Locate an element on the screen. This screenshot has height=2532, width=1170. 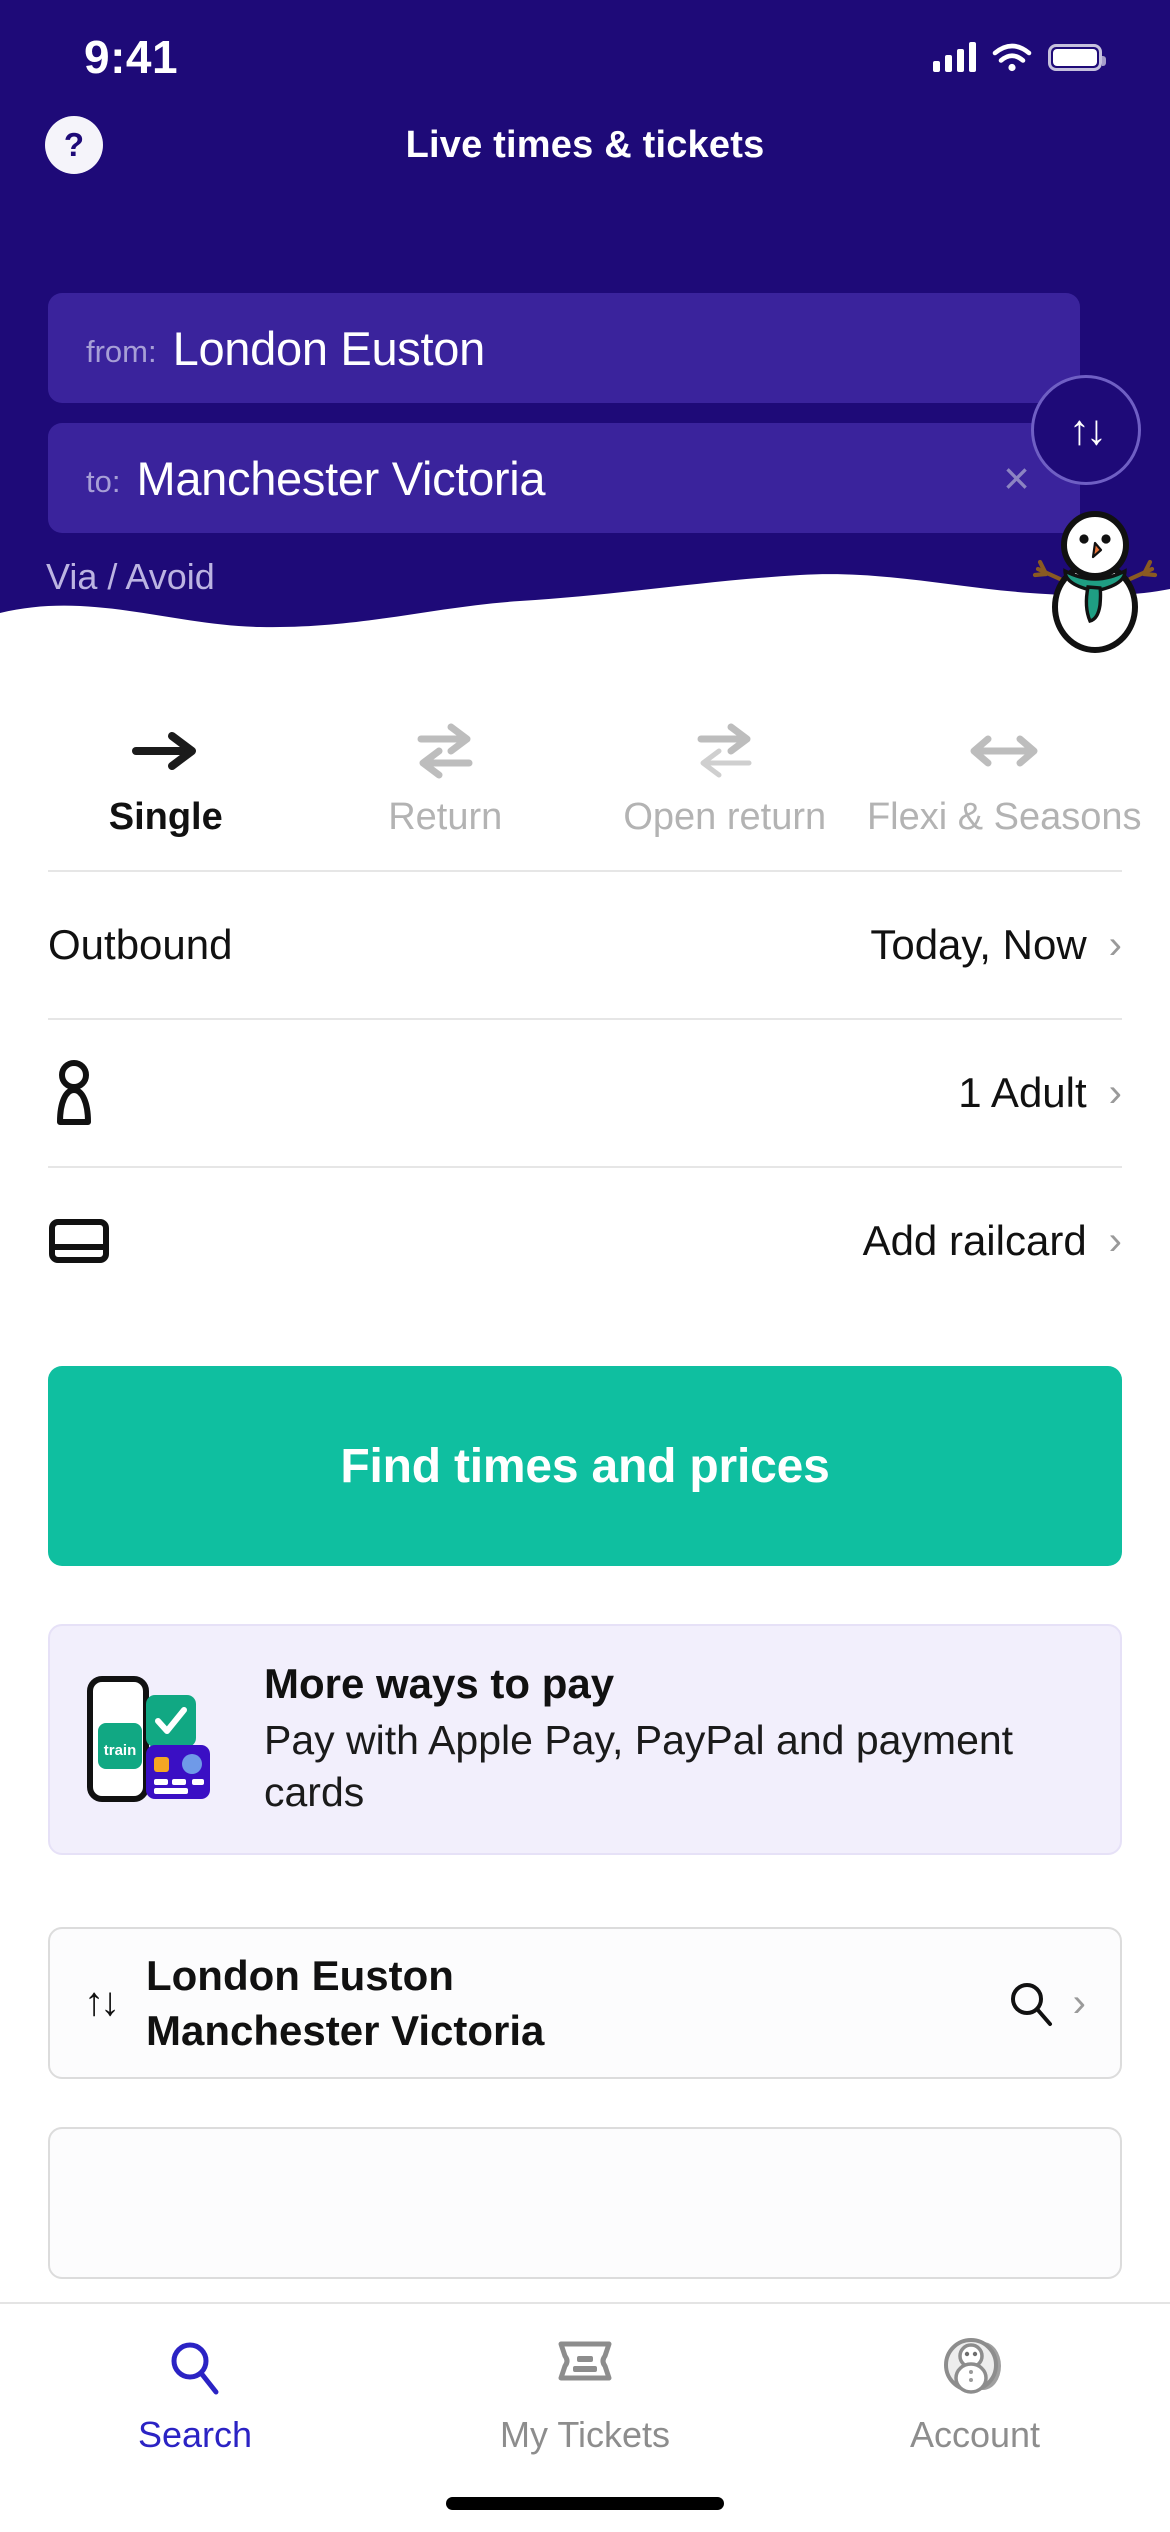
railcard-row: Add railcard › is located at coordinates (585, 1240).